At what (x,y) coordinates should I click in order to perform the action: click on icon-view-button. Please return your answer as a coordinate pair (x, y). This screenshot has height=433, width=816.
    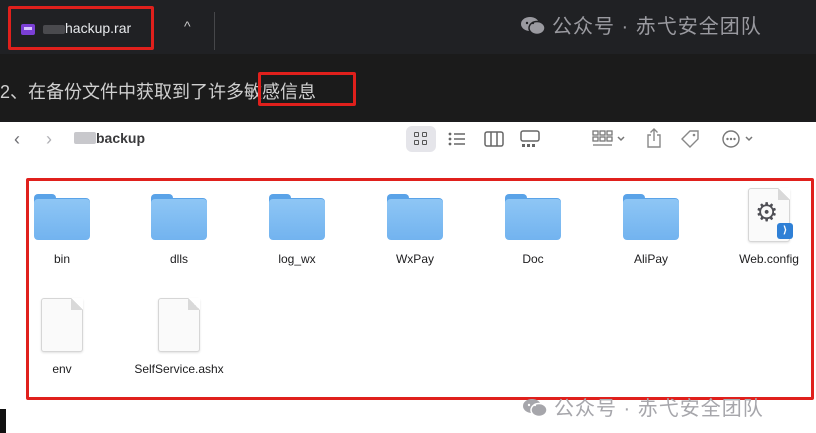
    Looking at the image, I should click on (421, 139).